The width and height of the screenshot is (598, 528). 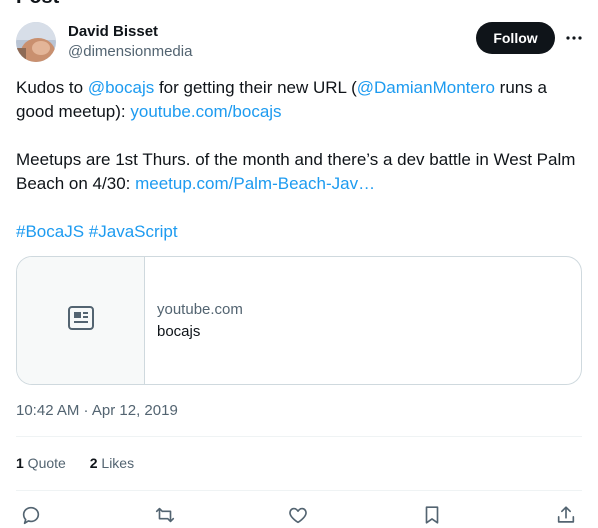 What do you see at coordinates (205, 111) in the screenshot?
I see `url-link: youtube.com/bocajs` at bounding box center [205, 111].